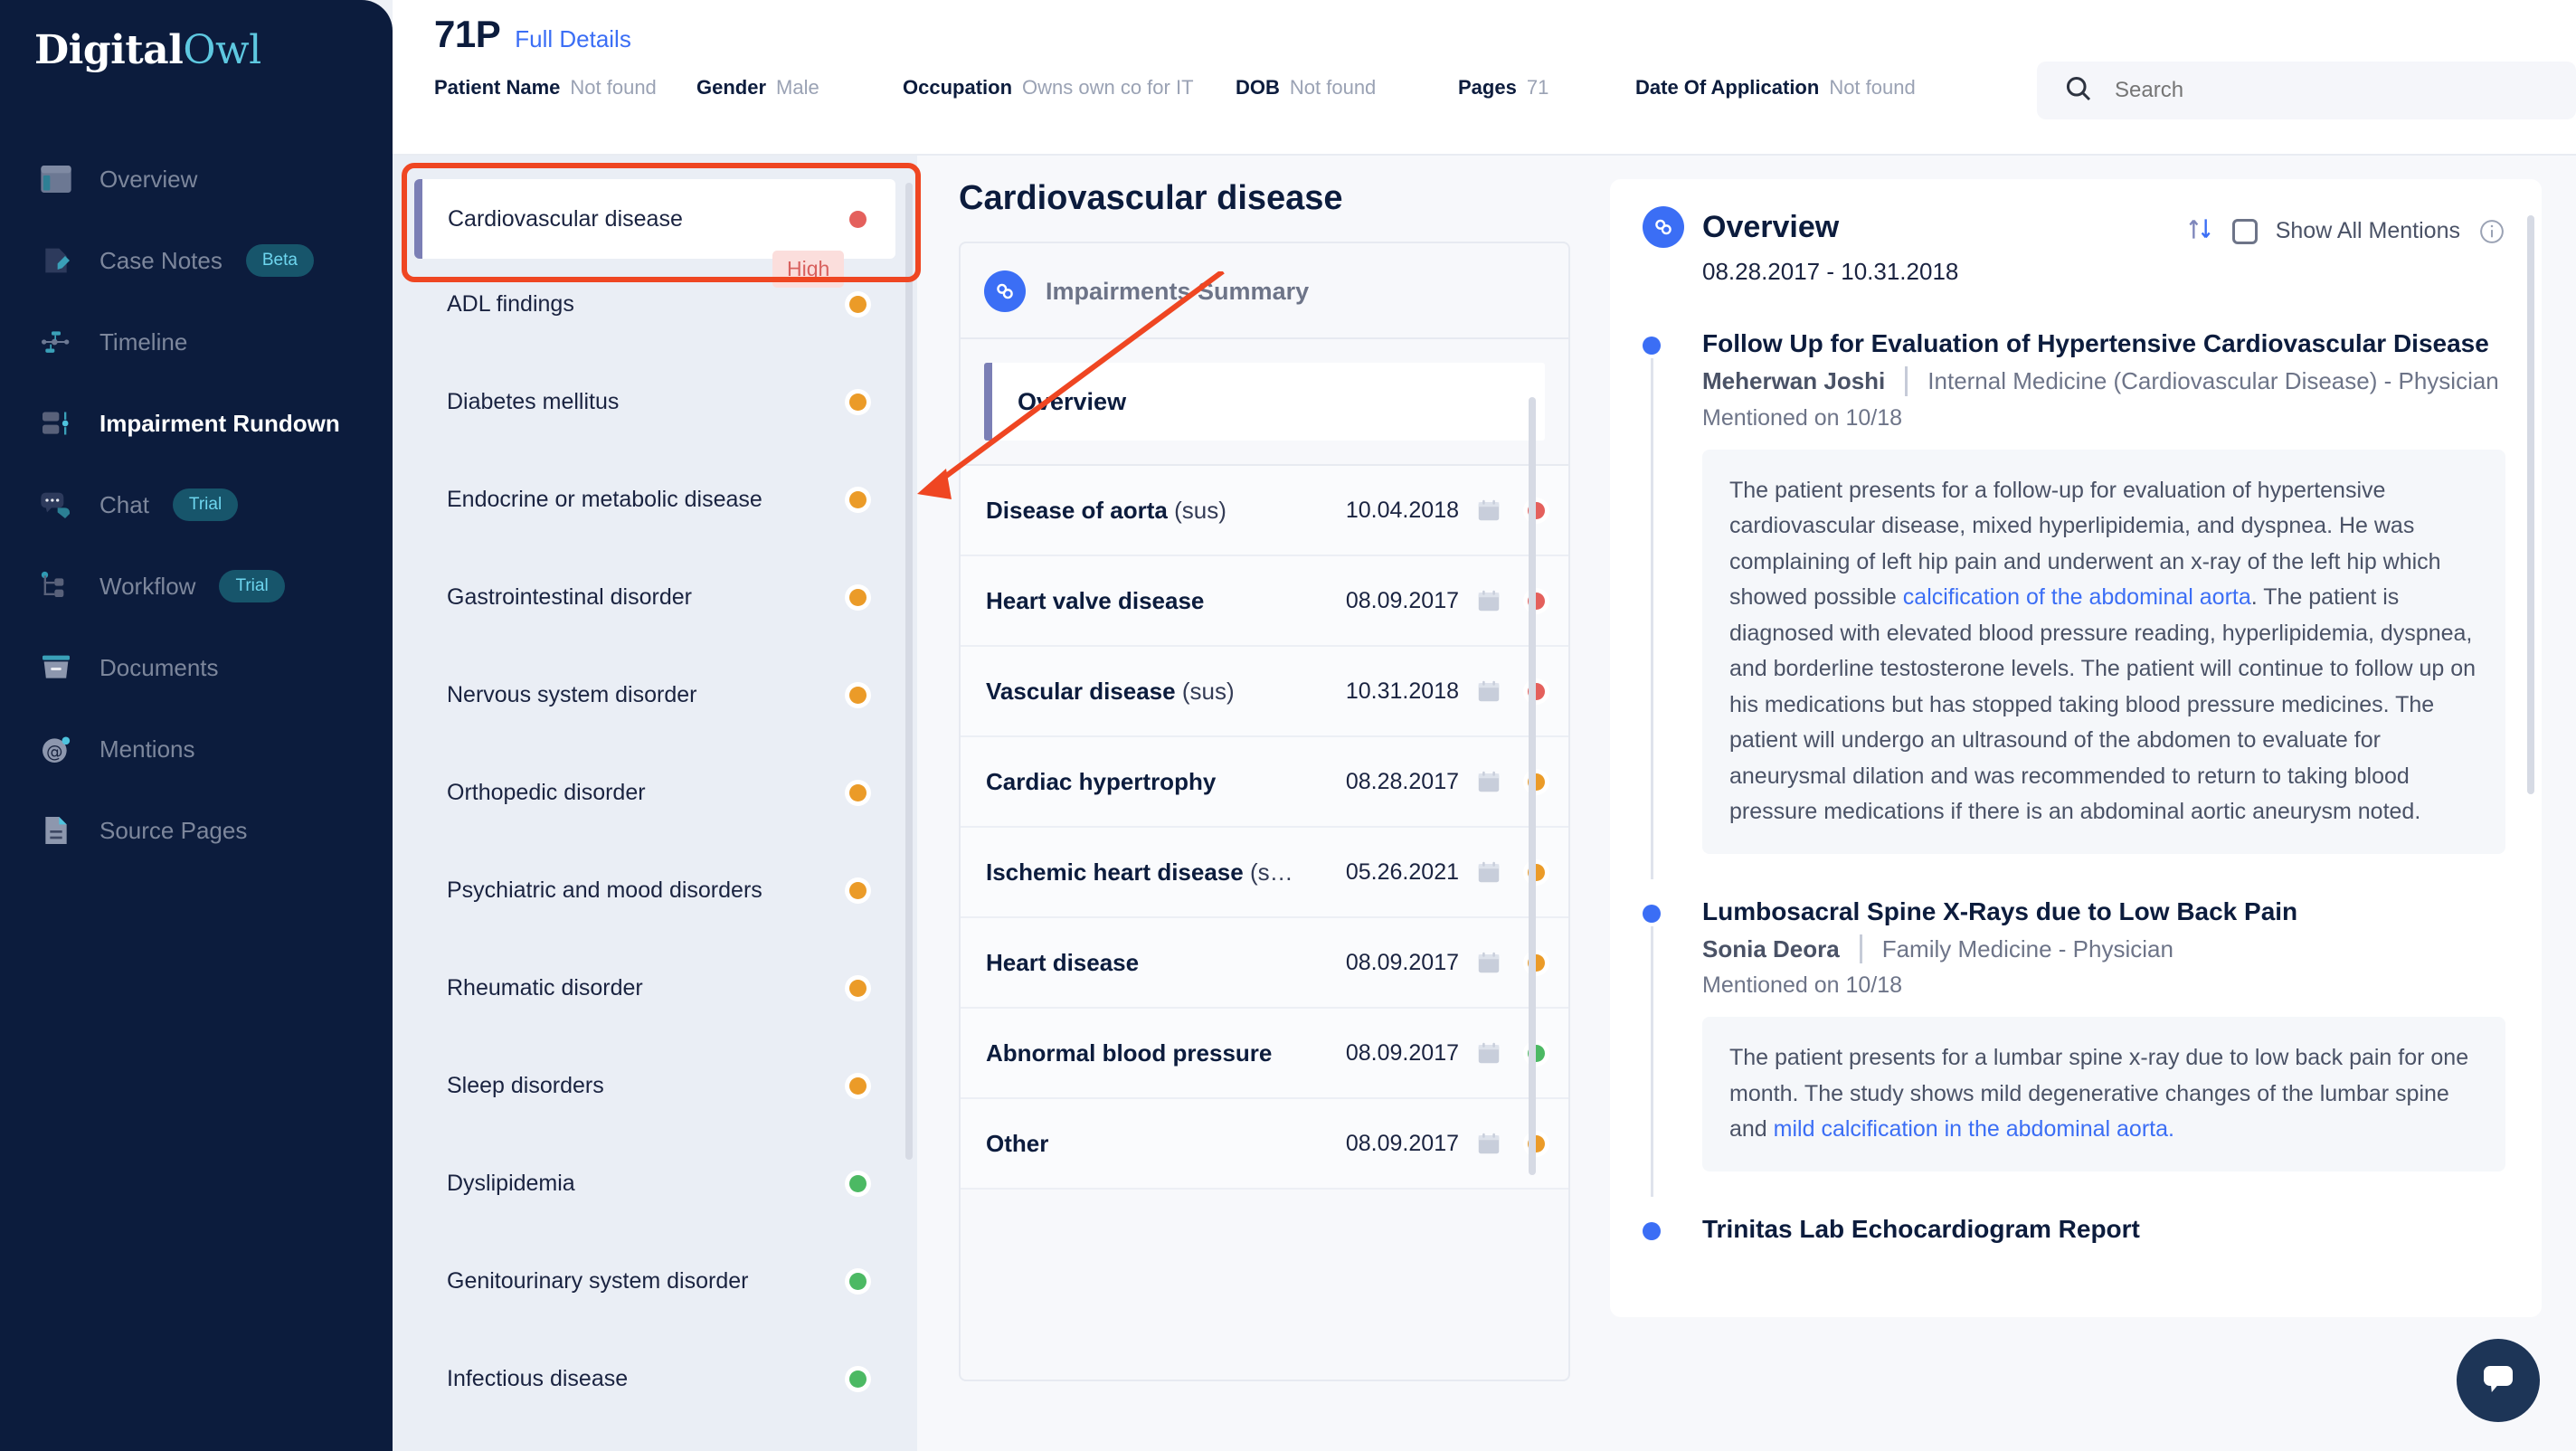  I want to click on sidebar-item-impairment-rundown: Impairment Rundown, so click(196, 423).